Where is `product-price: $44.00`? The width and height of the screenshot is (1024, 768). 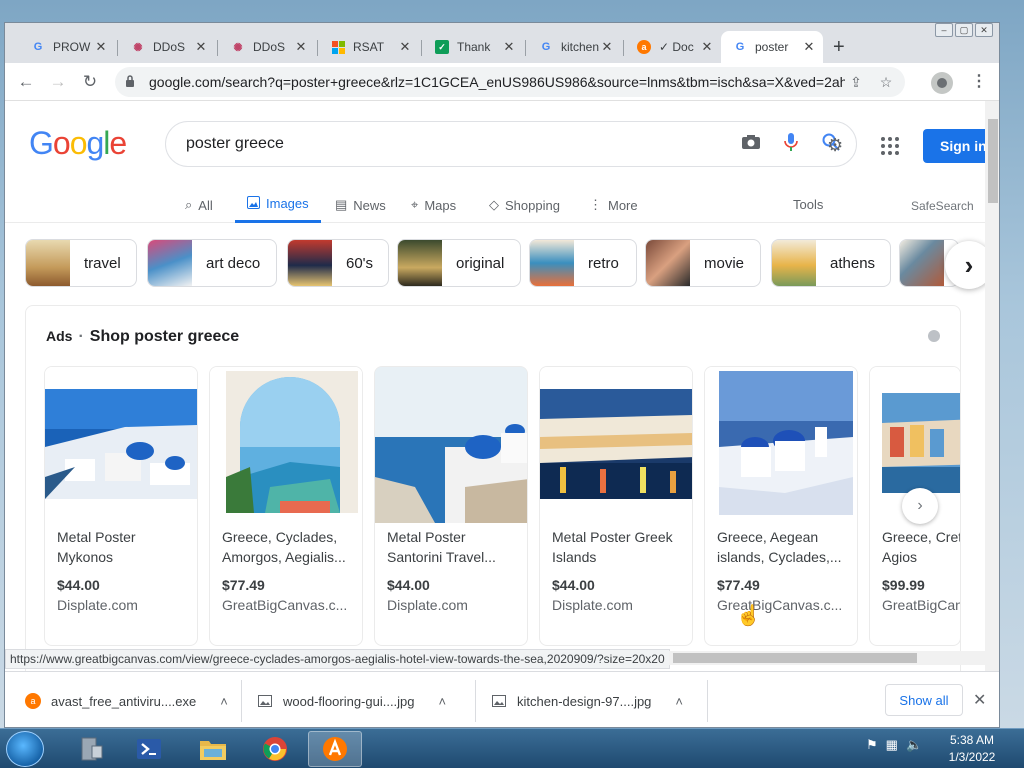
product-price: $44.00 is located at coordinates (408, 585).